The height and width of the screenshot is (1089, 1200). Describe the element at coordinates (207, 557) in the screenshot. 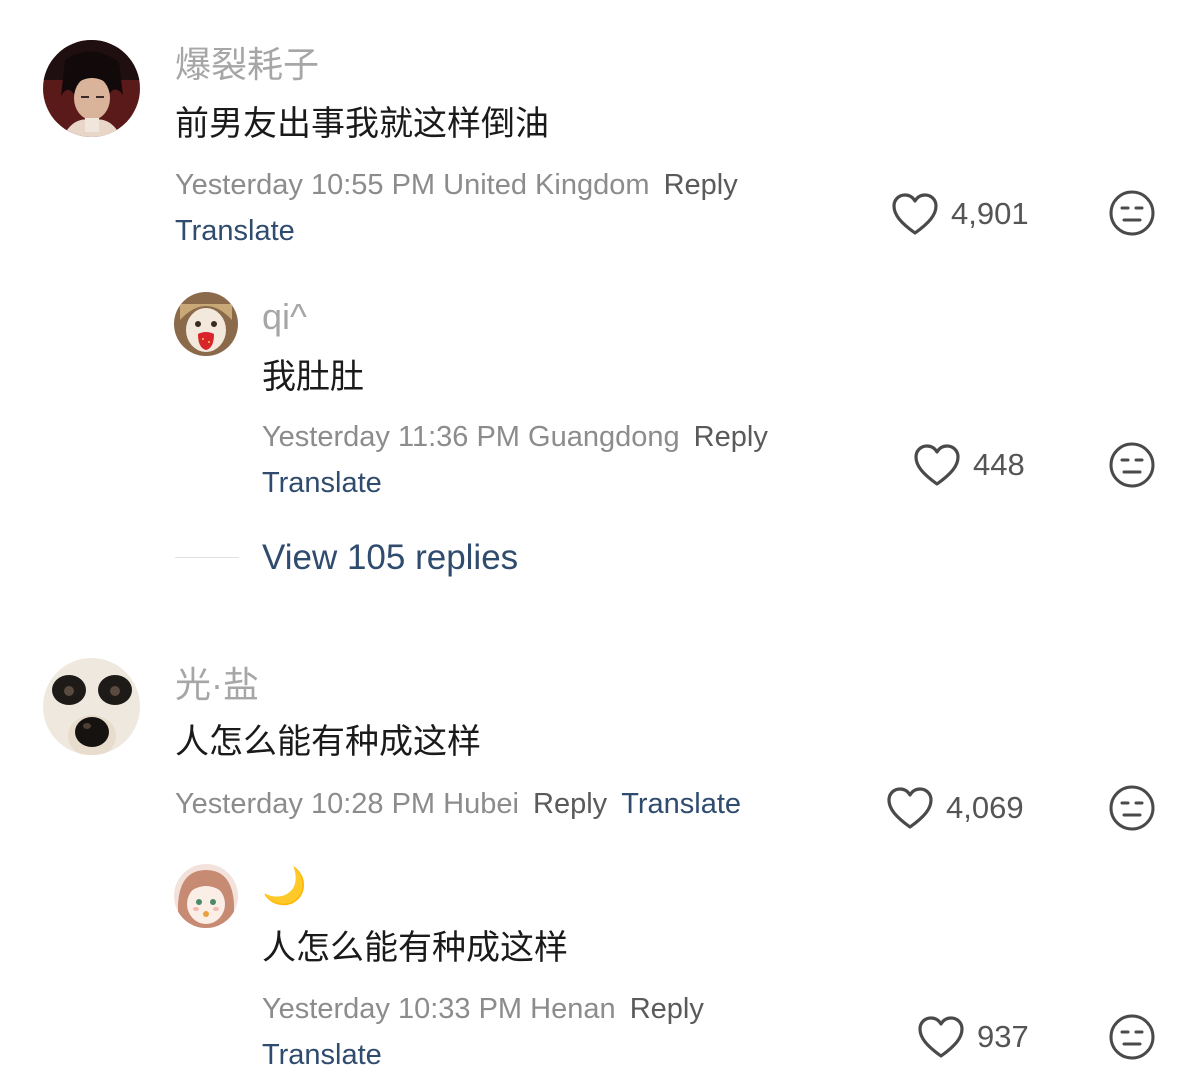

I see `replies-divider` at that location.